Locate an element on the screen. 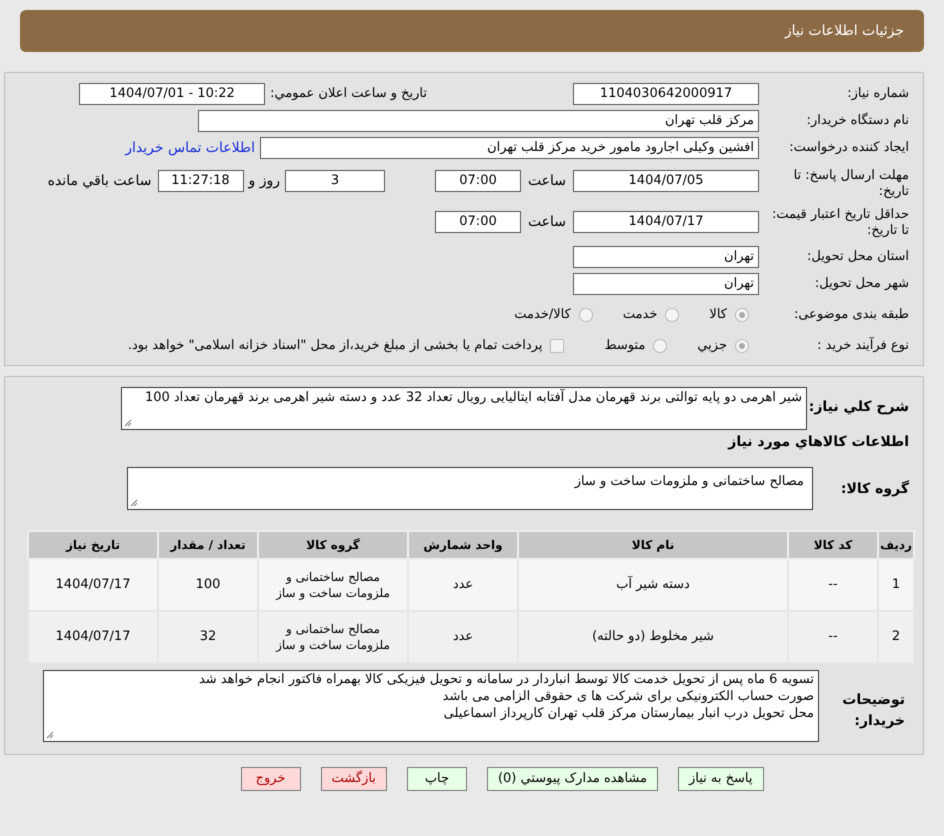  table-cell: 2 is located at coordinates (896, 637).